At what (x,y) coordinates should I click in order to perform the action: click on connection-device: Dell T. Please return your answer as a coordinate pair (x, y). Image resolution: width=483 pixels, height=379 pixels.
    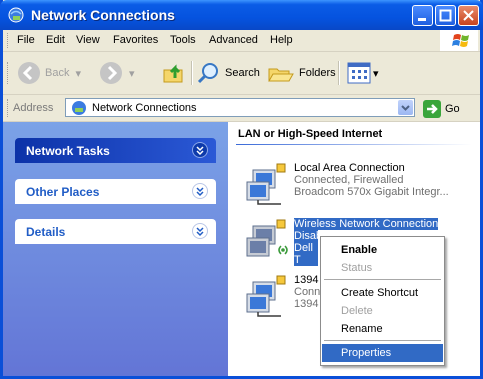
    Looking at the image, I should click on (306, 254).